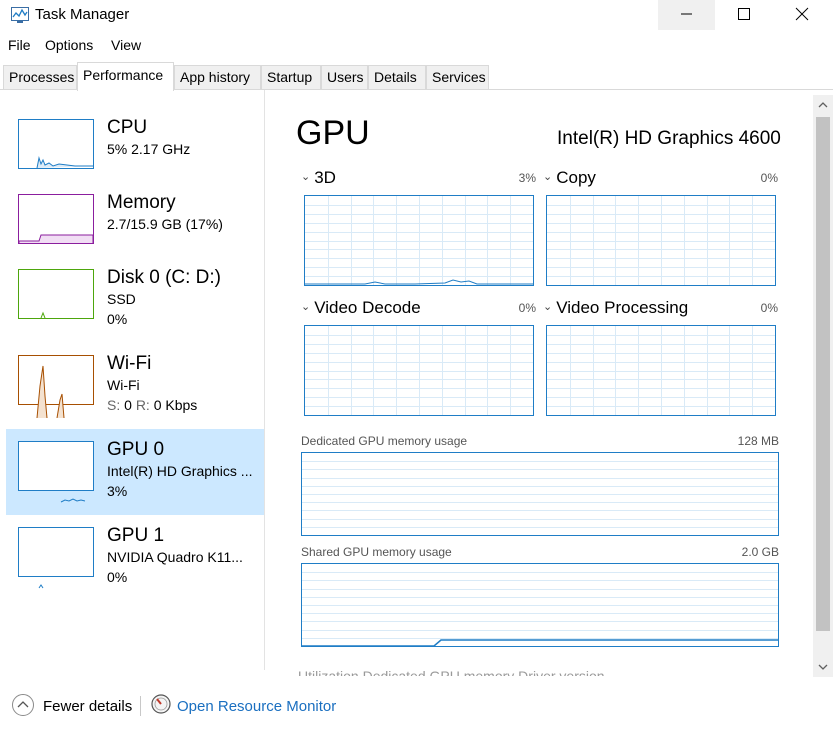 The height and width of the screenshot is (736, 833). What do you see at coordinates (622, 307) in the screenshot?
I see `engine-label: Video Processing` at bounding box center [622, 307].